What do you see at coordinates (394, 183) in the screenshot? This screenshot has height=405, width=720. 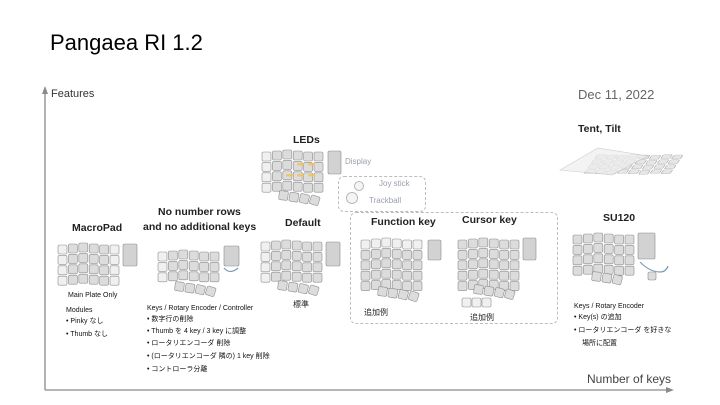 I see `joystick-label: Joy stick` at bounding box center [394, 183].